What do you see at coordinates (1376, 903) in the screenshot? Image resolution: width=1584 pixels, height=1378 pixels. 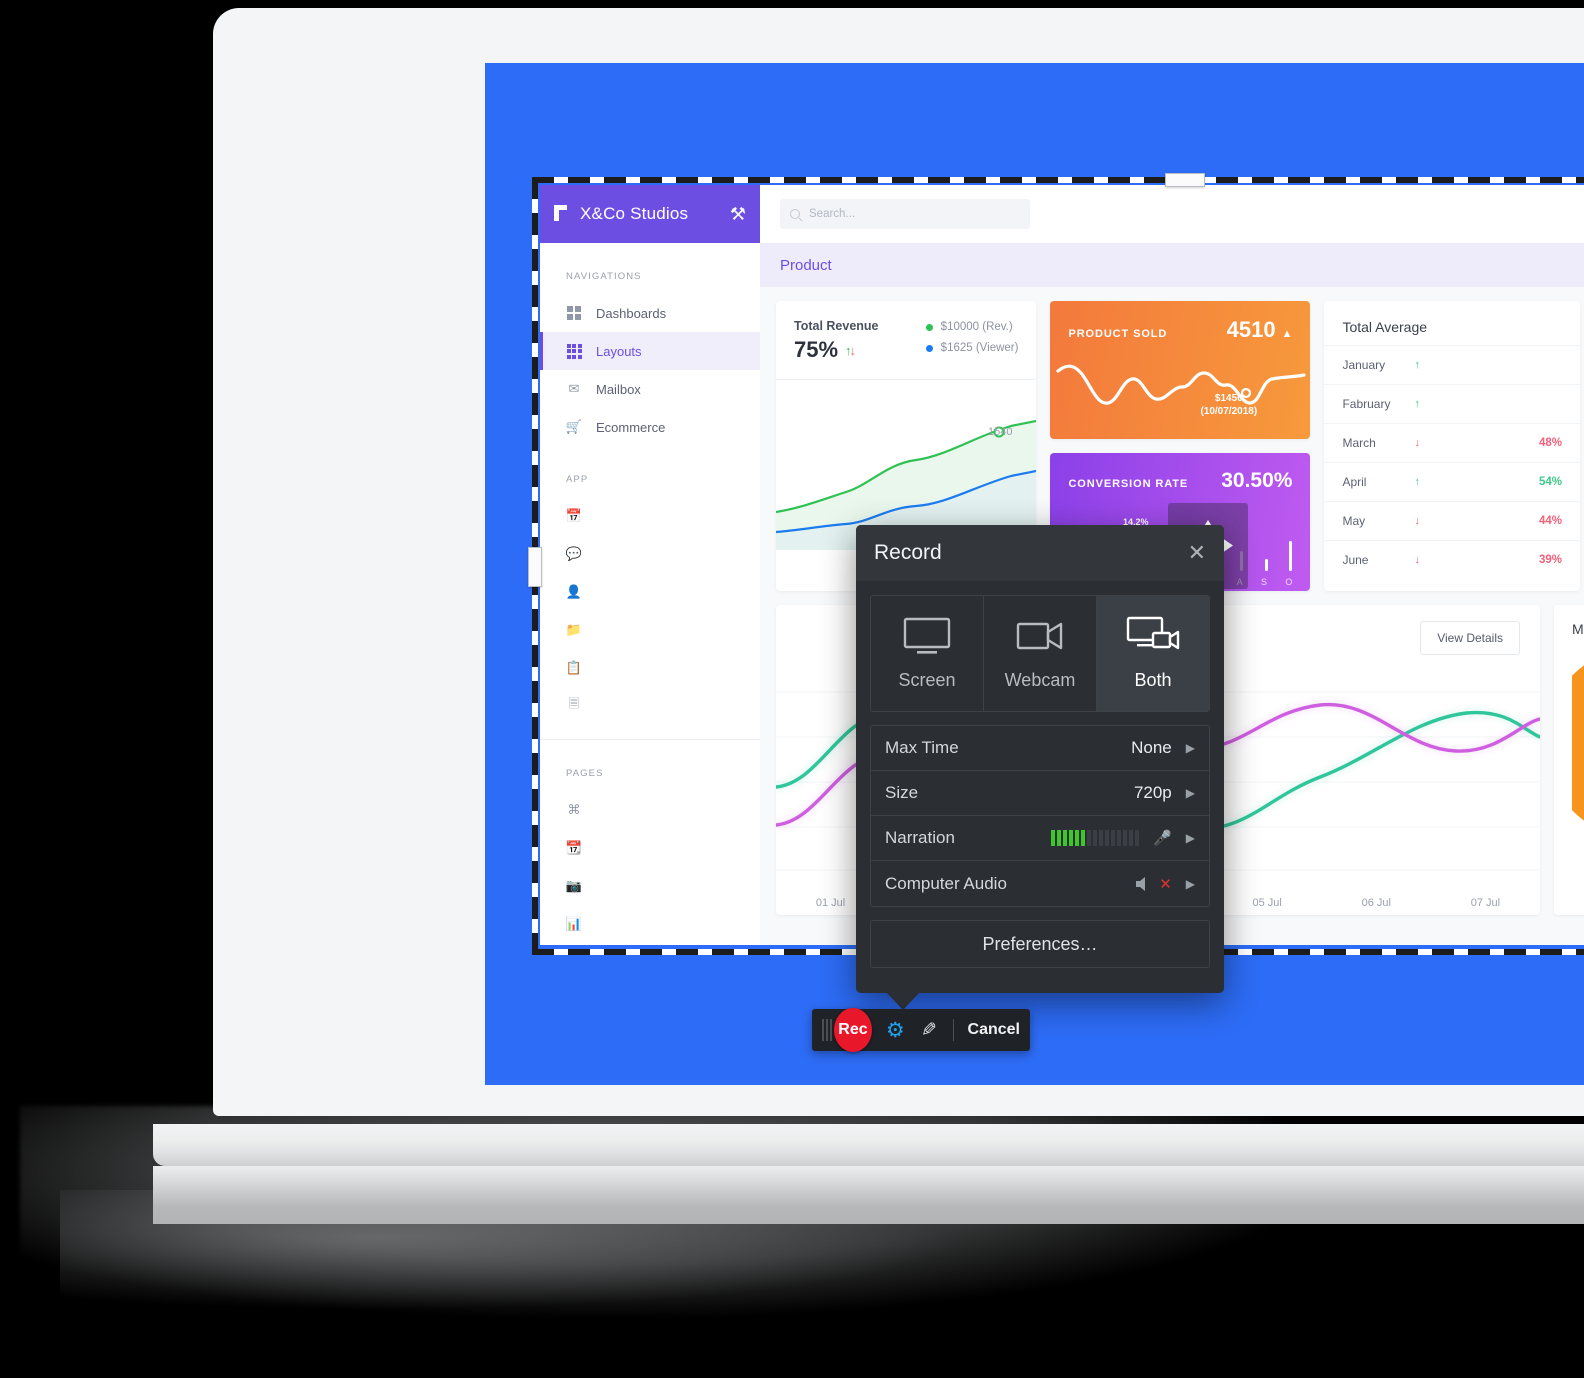 I see `x-tick: 06 Jul` at bounding box center [1376, 903].